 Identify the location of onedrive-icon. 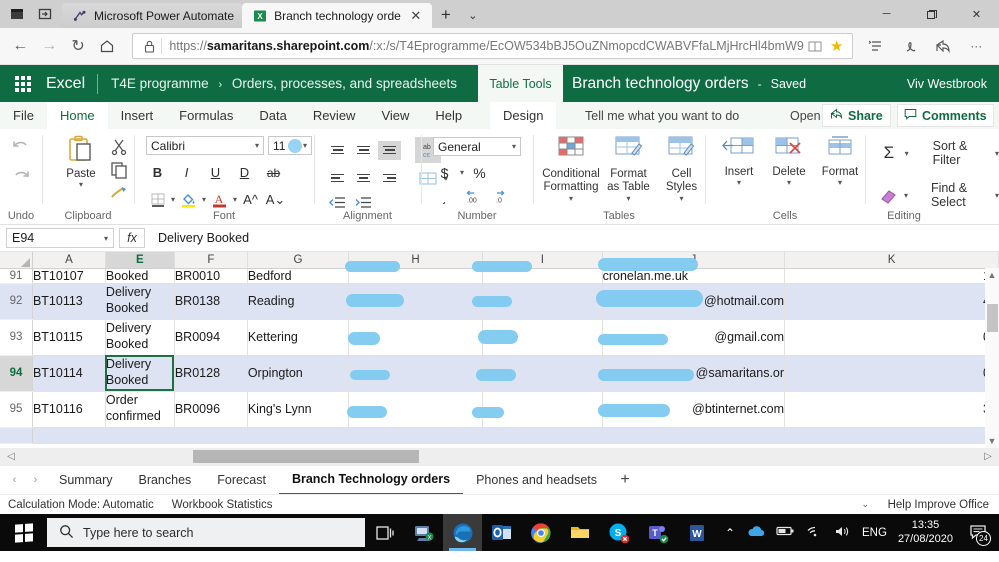
(755, 533).